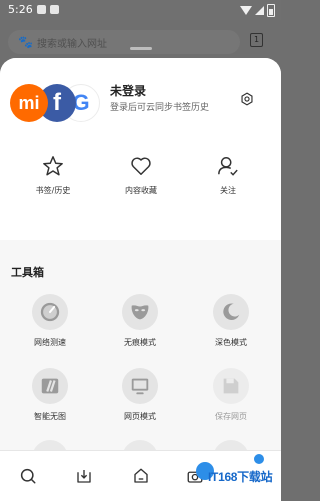 The image size is (320, 501). I want to click on star-icon, so click(53, 166).